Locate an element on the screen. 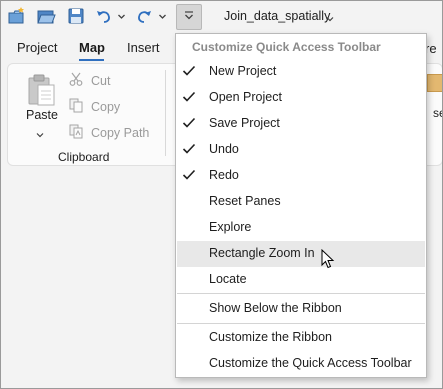  menu-item-label: Undo is located at coordinates (224, 149).